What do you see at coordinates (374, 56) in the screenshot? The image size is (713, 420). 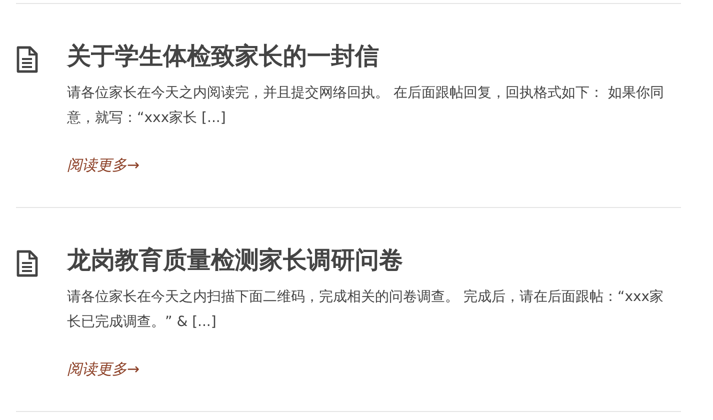 I see `post-title: 关于学生体检致家长的一封信` at bounding box center [374, 56].